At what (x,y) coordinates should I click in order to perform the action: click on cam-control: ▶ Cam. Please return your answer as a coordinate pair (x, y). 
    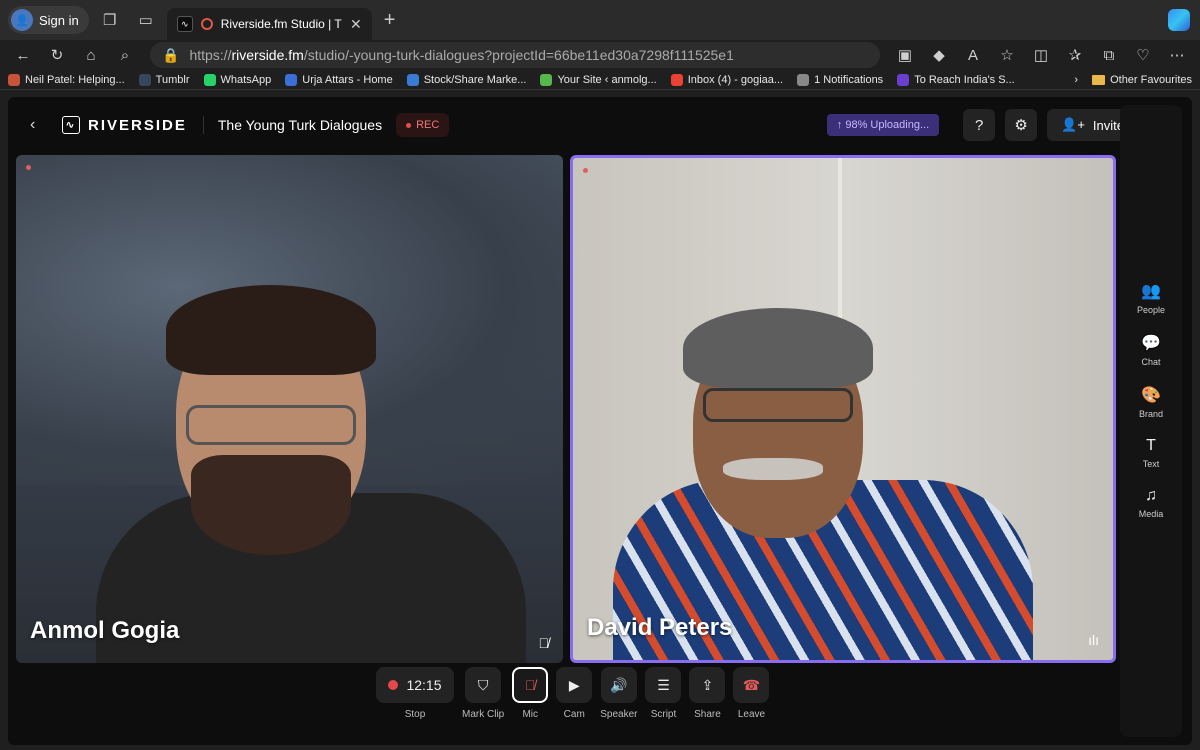
    Looking at the image, I should click on (574, 693).